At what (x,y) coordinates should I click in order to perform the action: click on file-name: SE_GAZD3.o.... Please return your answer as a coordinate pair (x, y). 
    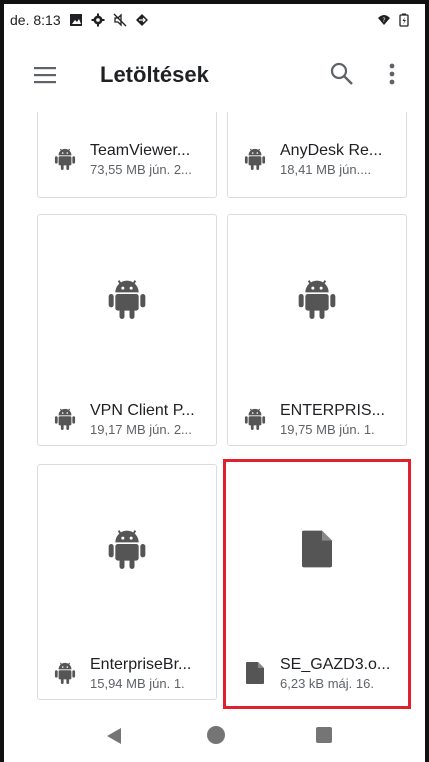
    Looking at the image, I should click on (335, 664).